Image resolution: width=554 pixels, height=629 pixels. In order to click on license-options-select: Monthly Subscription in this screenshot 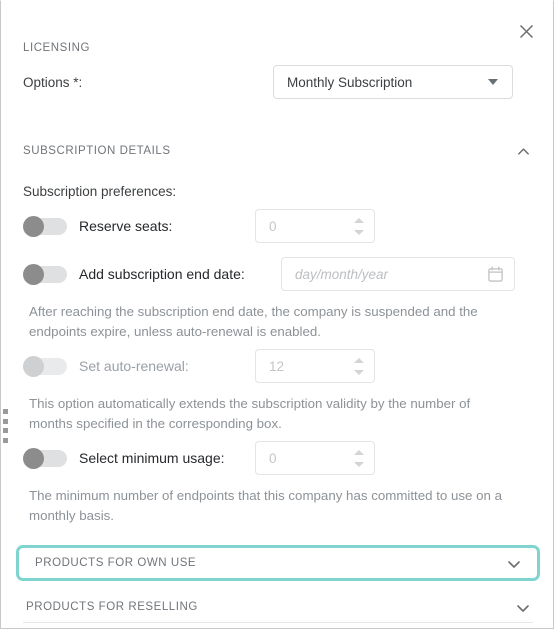, I will do `click(393, 82)`.